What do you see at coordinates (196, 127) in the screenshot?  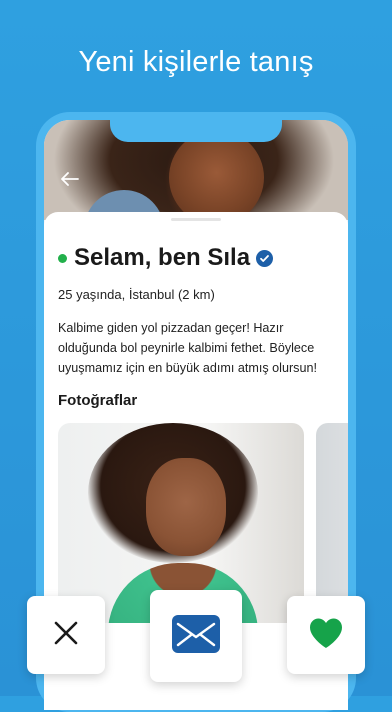 I see `phone-notch` at bounding box center [196, 127].